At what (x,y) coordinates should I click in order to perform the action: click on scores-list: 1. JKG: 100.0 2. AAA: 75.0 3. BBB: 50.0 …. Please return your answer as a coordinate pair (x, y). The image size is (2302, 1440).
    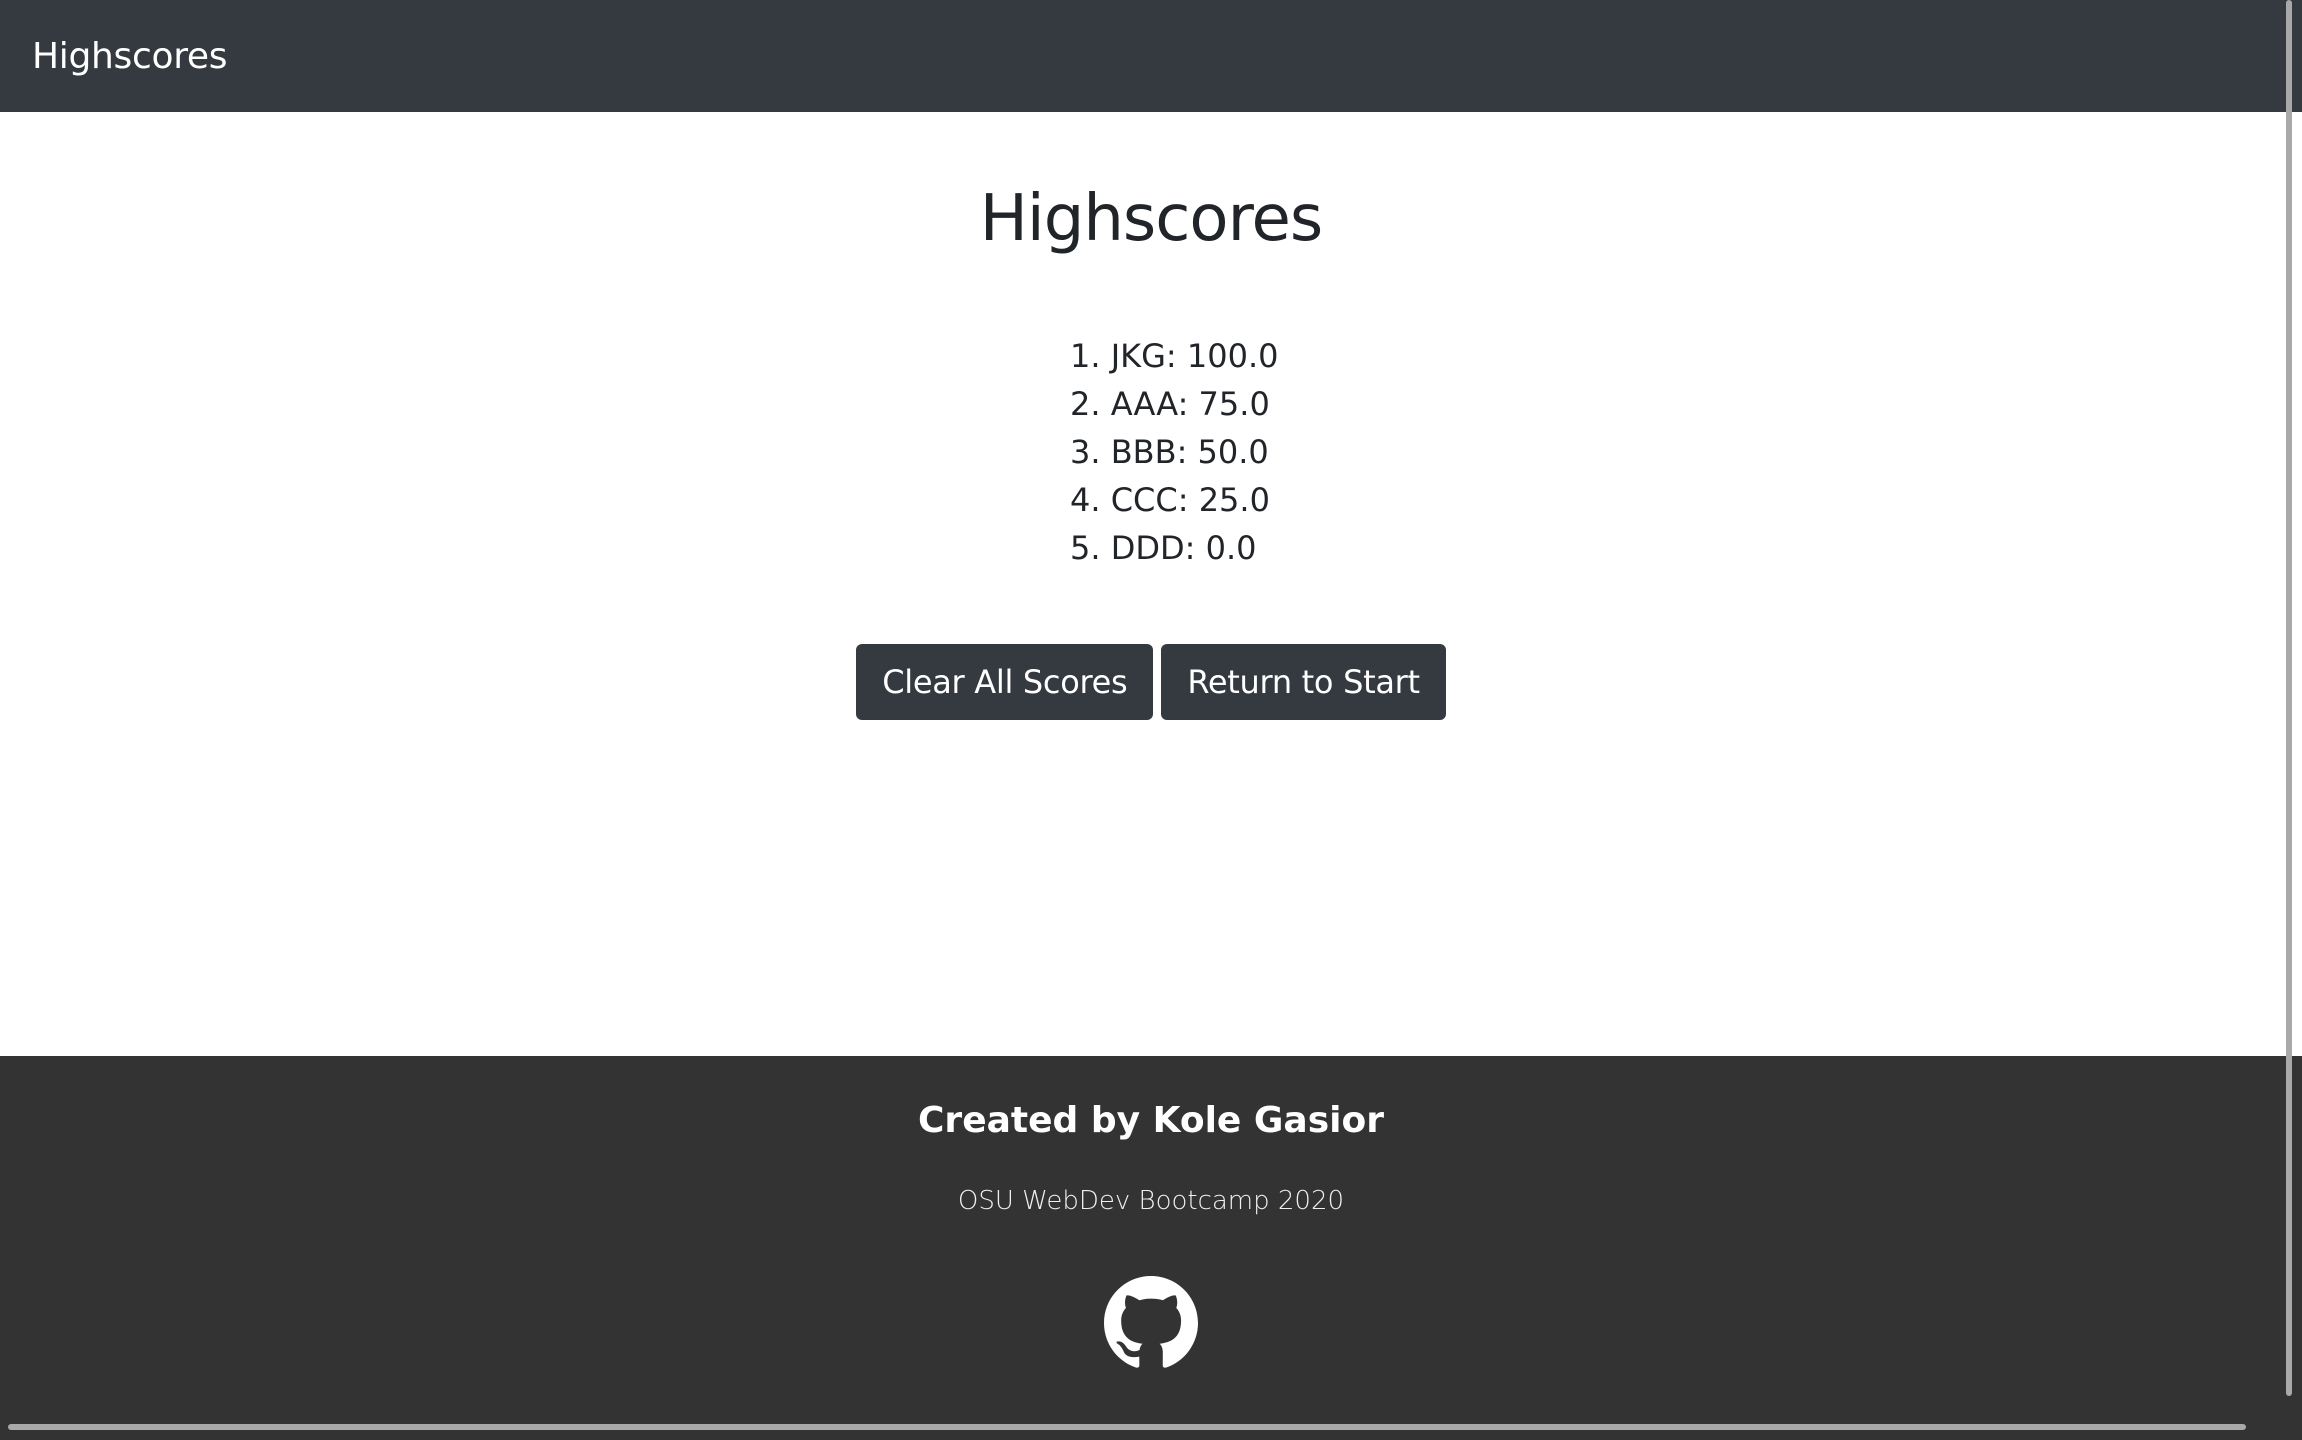
    Looking at the image, I should click on (1174, 452).